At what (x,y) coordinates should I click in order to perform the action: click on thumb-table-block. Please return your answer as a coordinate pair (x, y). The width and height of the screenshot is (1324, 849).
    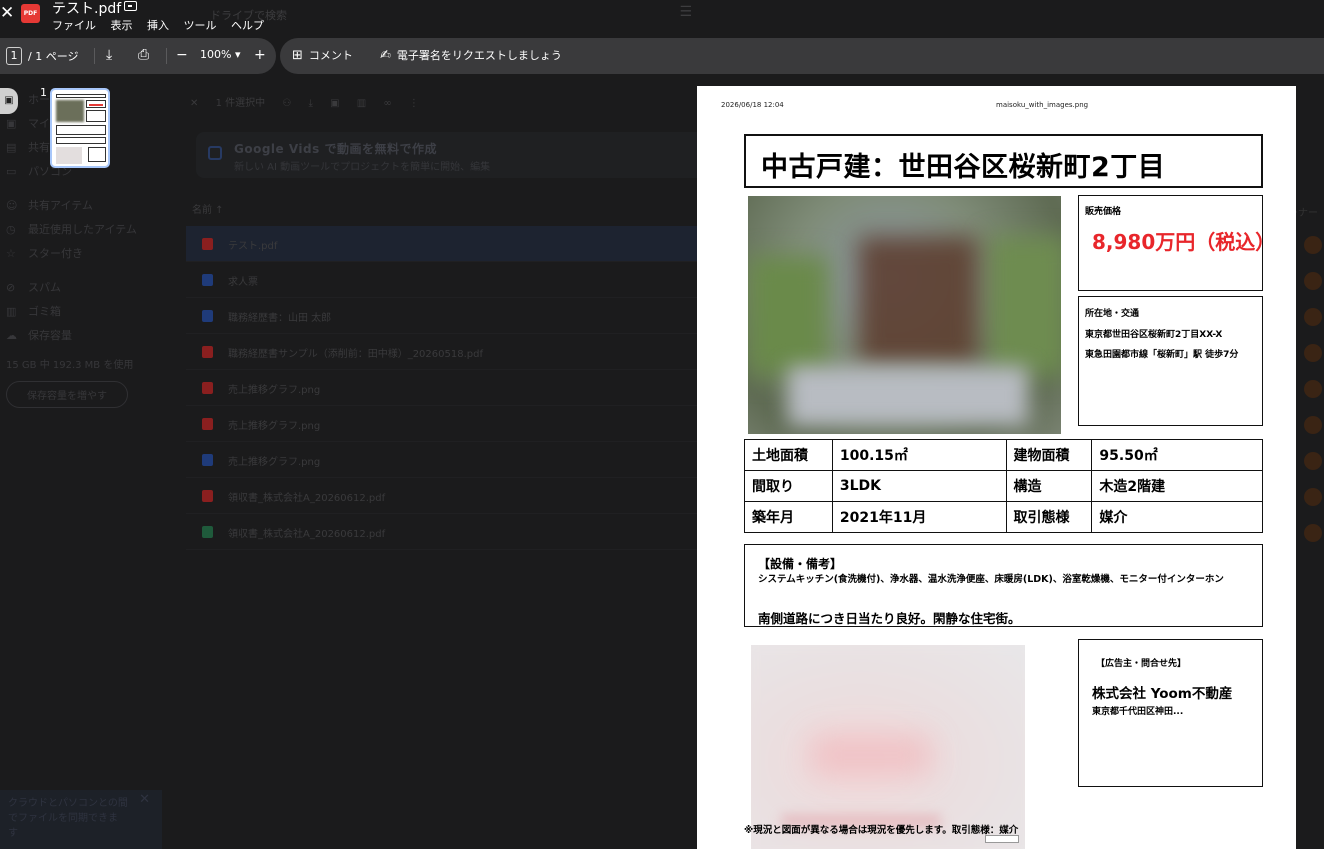
    Looking at the image, I should click on (81, 130).